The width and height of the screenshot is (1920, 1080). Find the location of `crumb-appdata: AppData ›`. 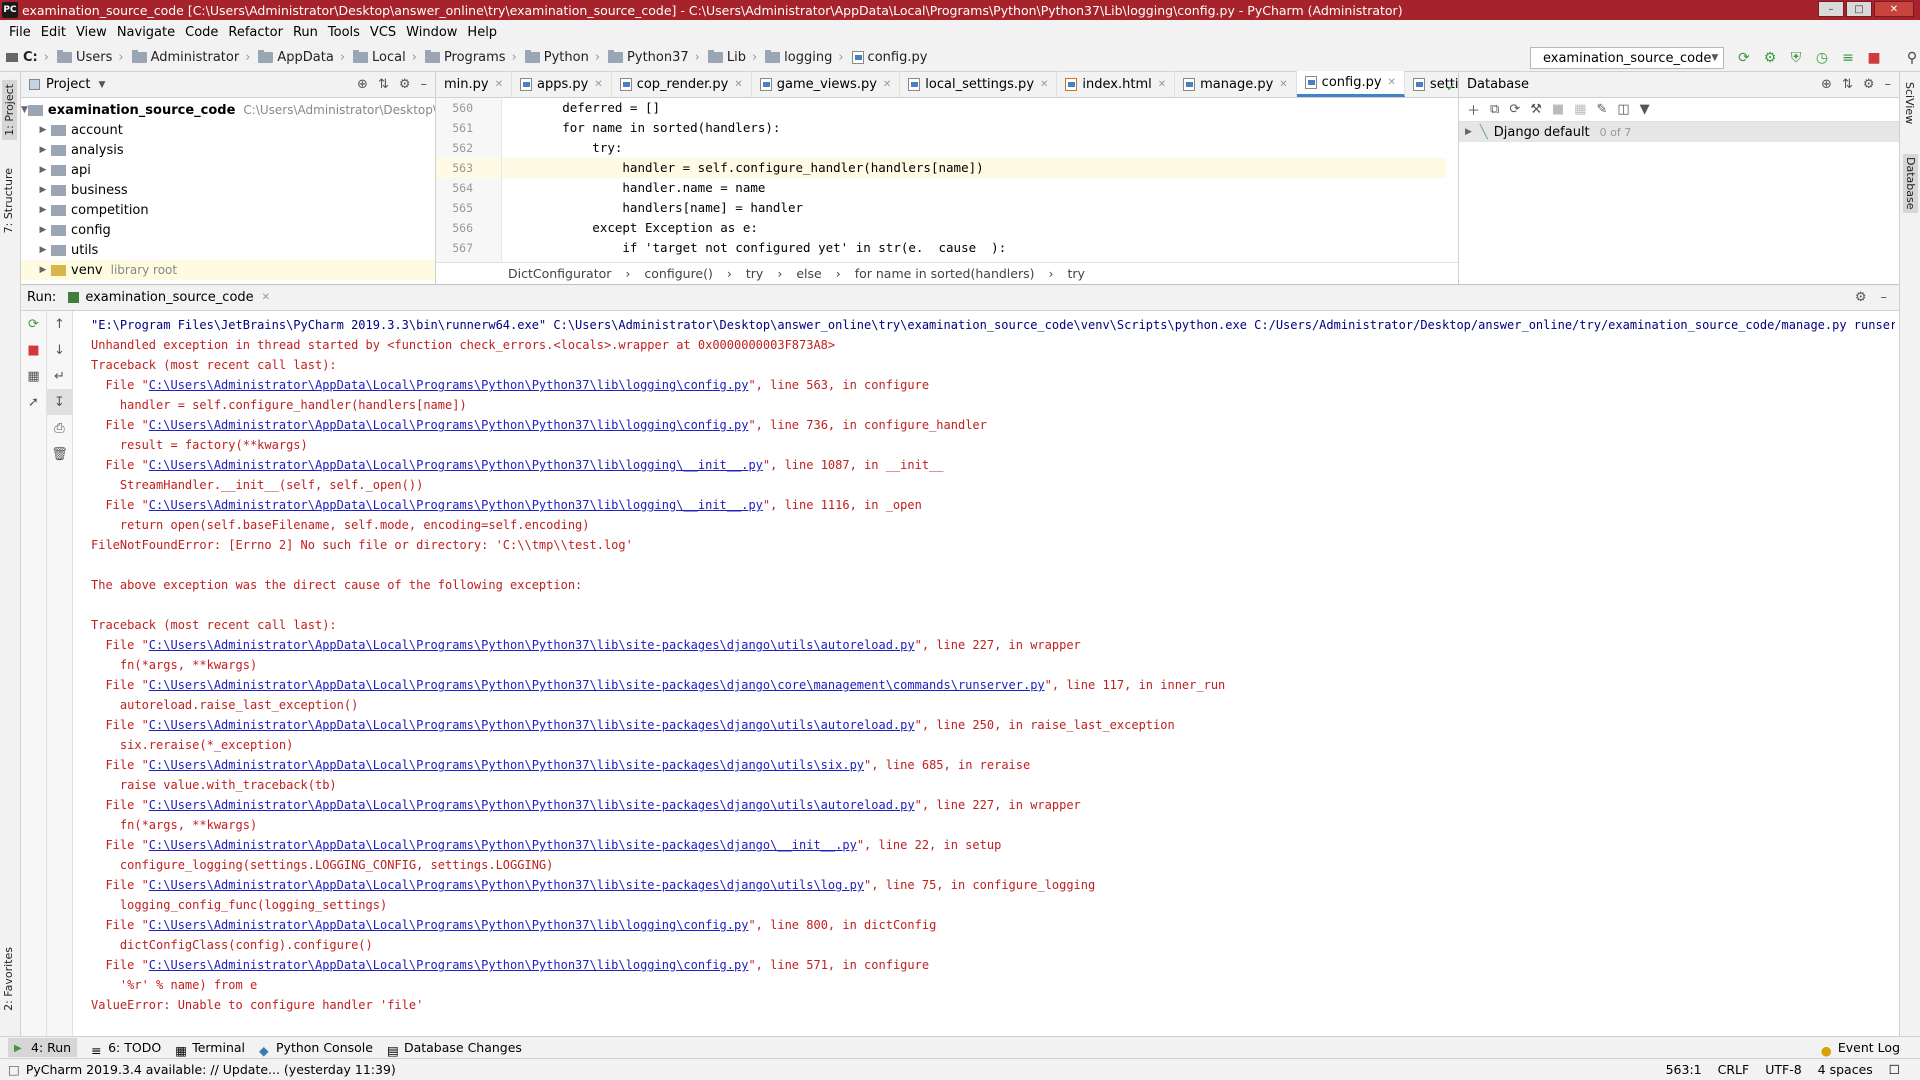

crumb-appdata: AppData › is located at coordinates (301, 57).